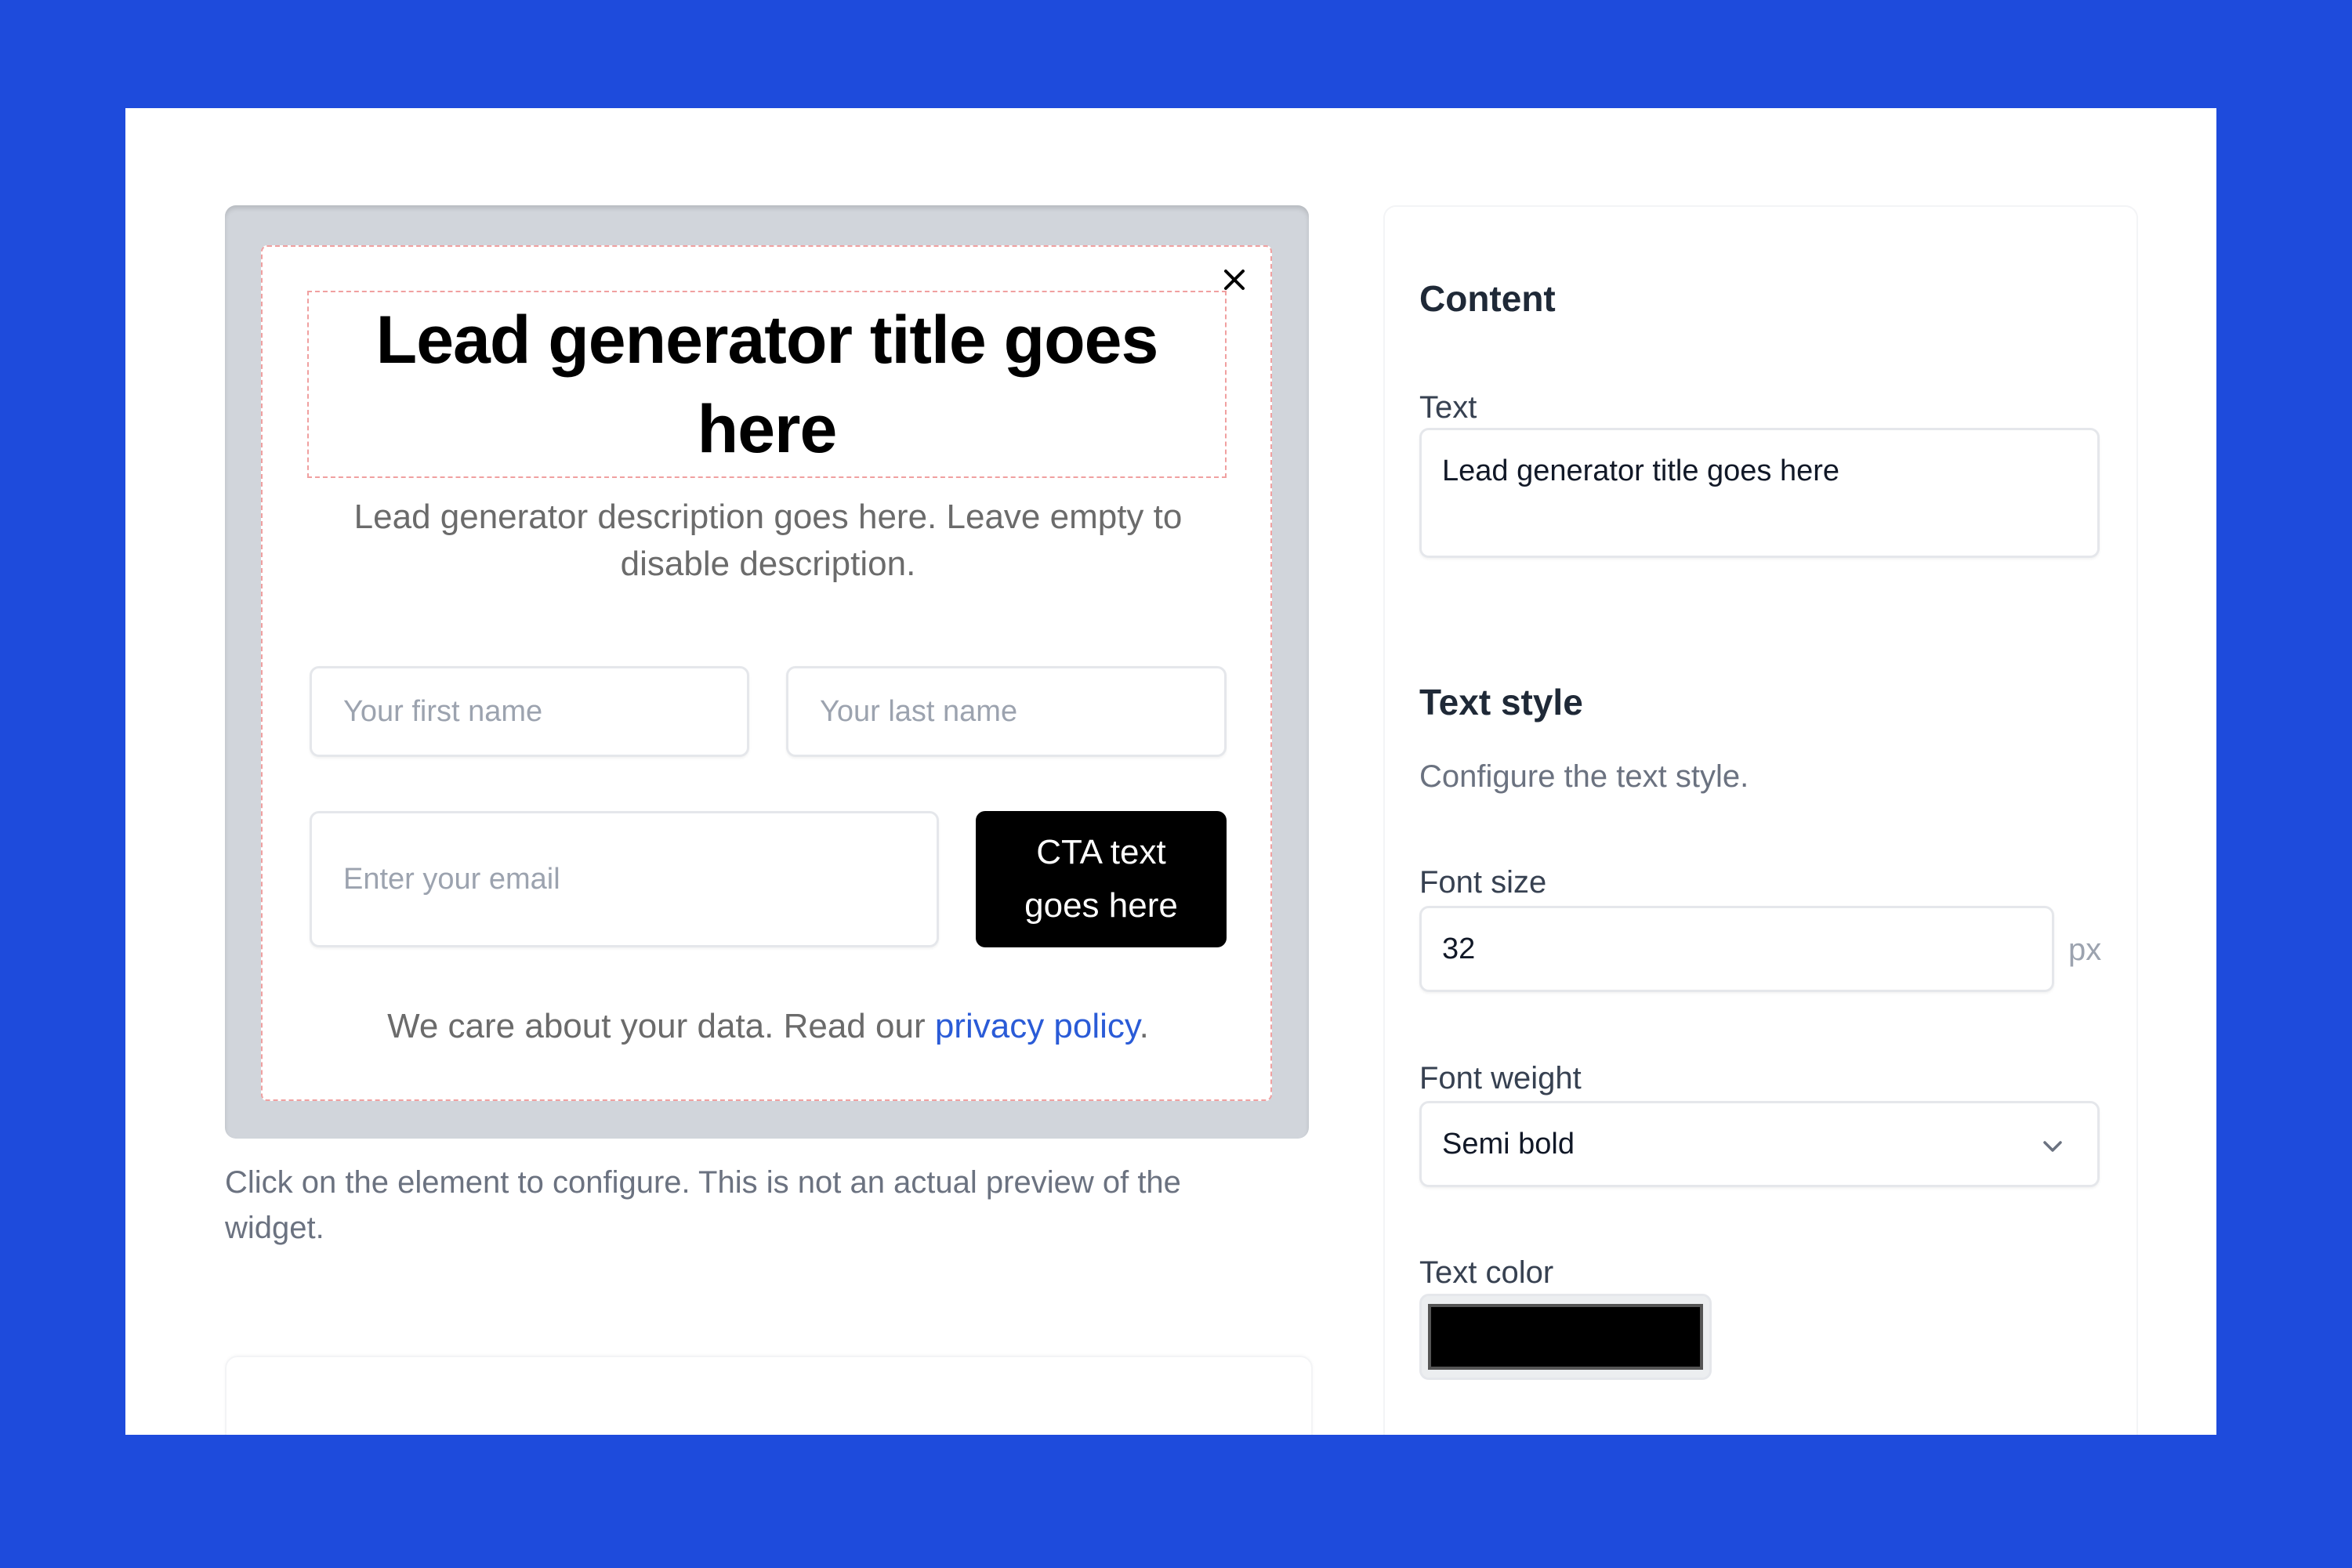 This screenshot has width=2352, height=1568. I want to click on secondary-card, so click(769, 1395).